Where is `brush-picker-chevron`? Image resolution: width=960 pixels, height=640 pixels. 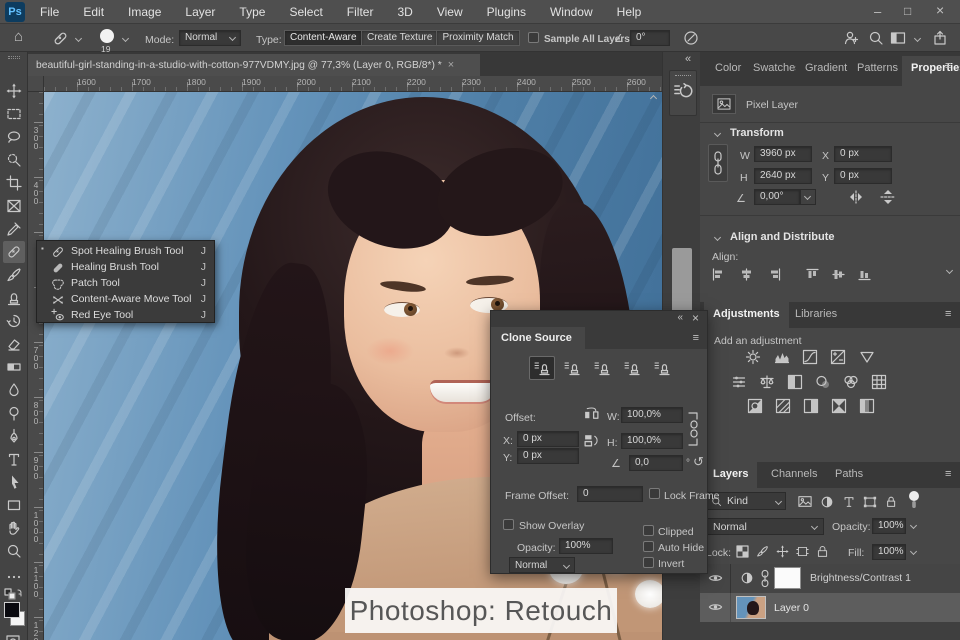 brush-picker-chevron is located at coordinates (125, 38).